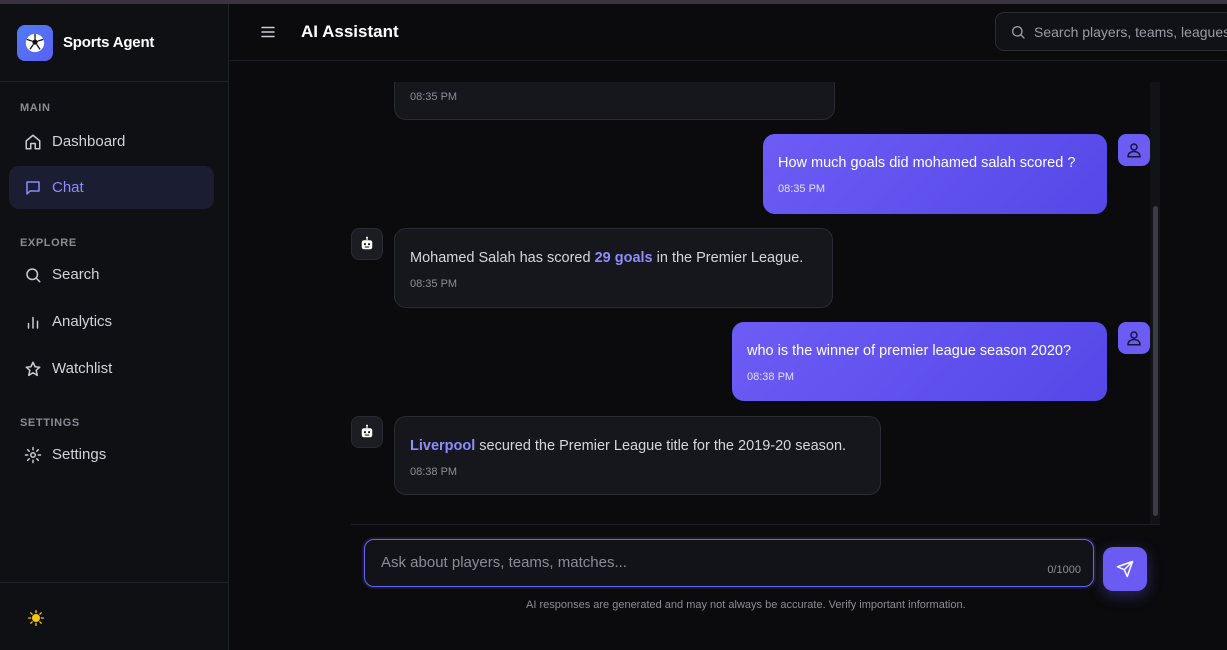 This screenshot has width=1227, height=650. What do you see at coordinates (268, 32) in the screenshot?
I see `menu-icon` at bounding box center [268, 32].